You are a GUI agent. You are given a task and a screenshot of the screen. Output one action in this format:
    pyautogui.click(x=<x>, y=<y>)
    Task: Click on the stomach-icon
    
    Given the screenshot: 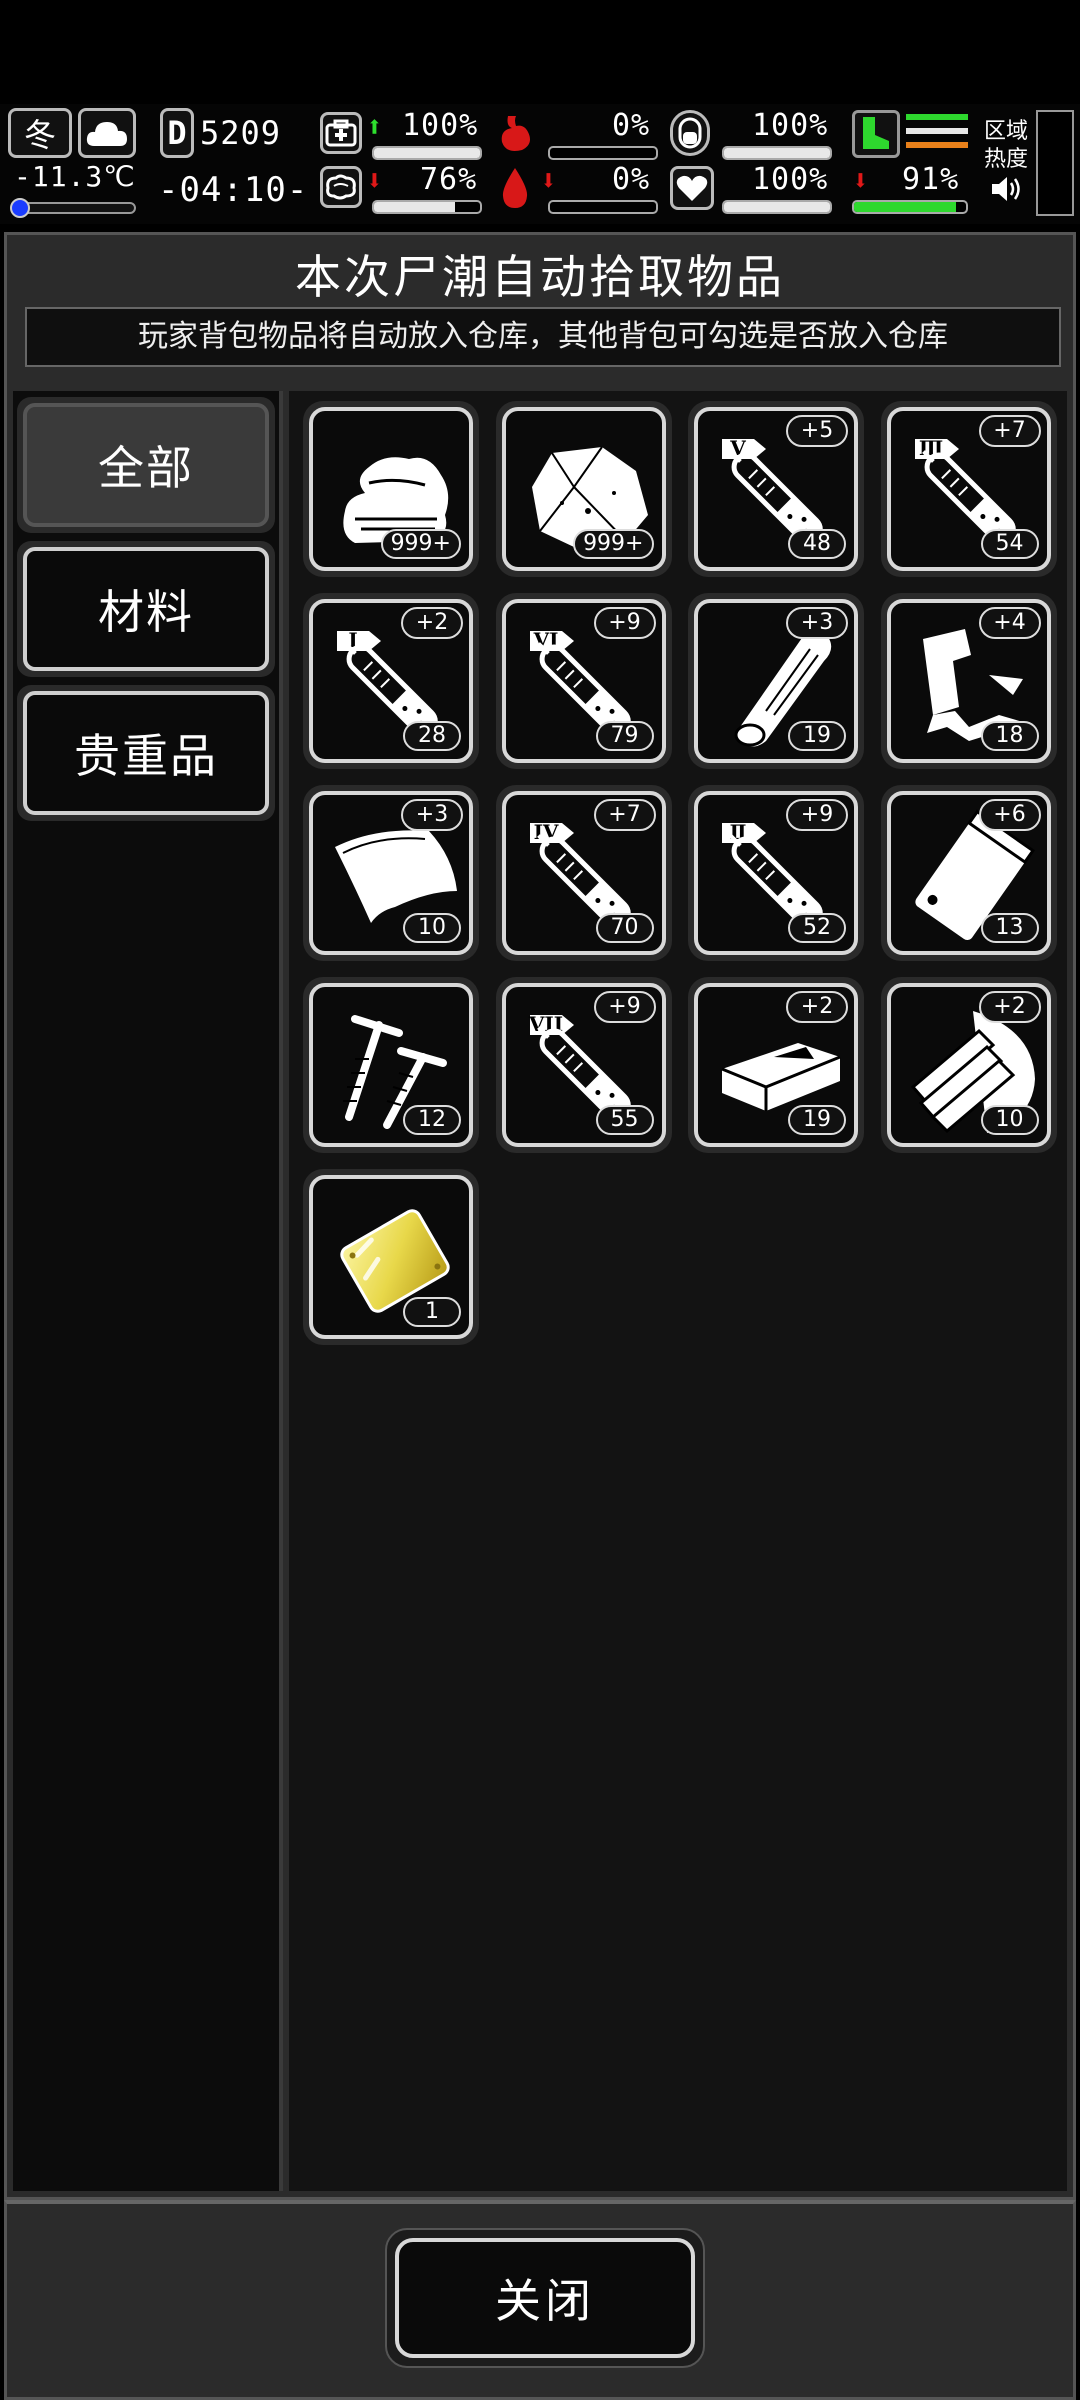 What is the action you would take?
    pyautogui.click(x=515, y=134)
    